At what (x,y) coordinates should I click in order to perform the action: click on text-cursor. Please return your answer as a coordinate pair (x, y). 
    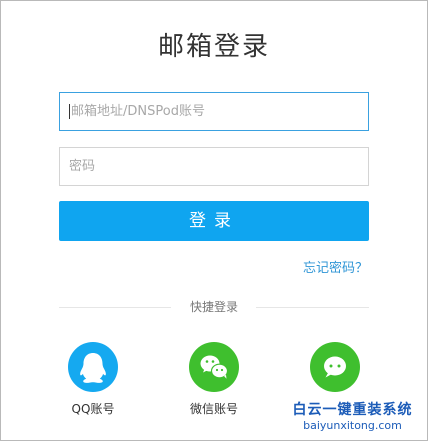
    Looking at the image, I should click on (69, 111).